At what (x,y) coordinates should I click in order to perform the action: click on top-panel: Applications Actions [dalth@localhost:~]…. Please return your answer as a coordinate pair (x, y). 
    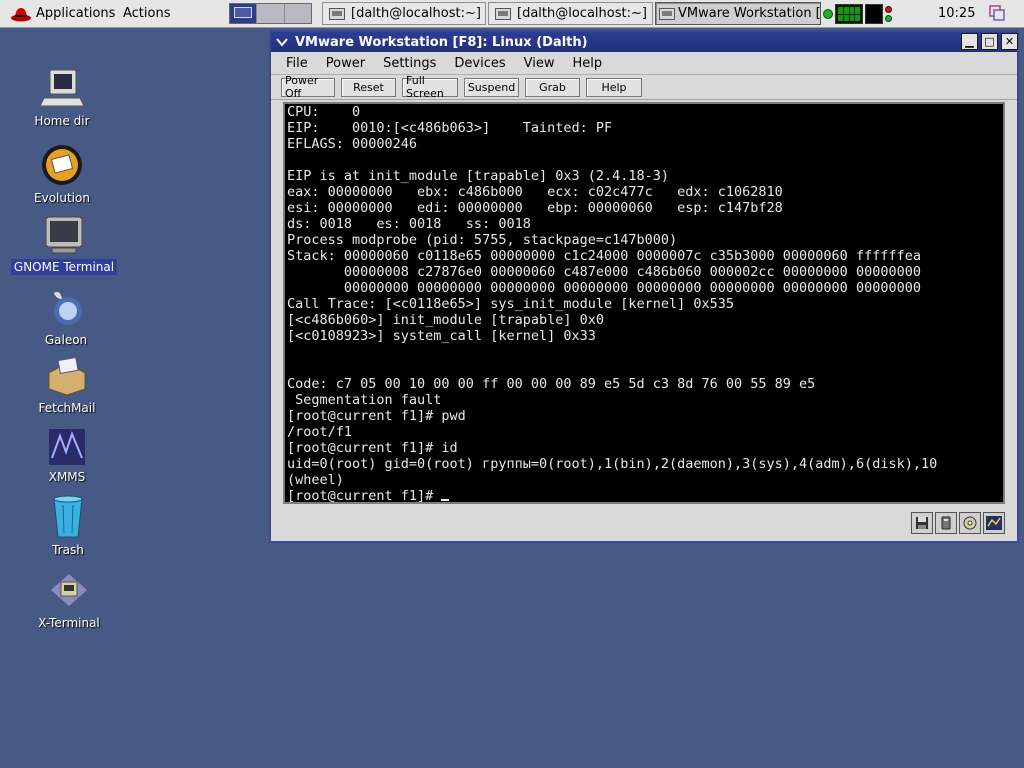
    Looking at the image, I should click on (512, 14).